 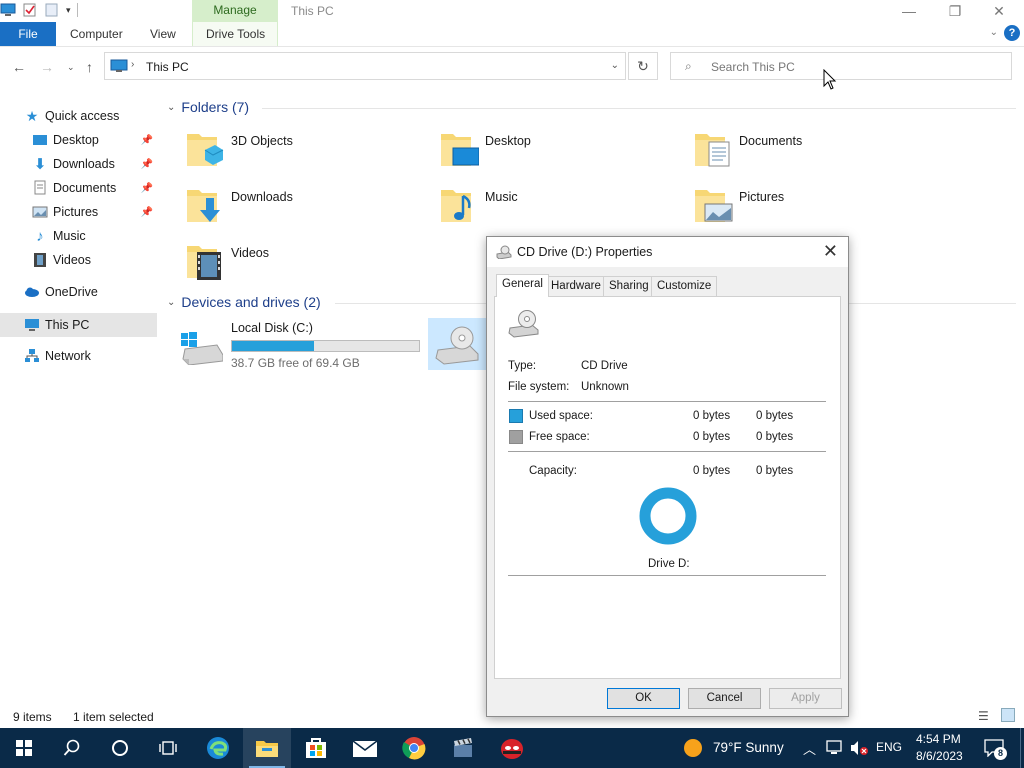 I want to click on up-arrow-icon: ↑, so click(x=89, y=67).